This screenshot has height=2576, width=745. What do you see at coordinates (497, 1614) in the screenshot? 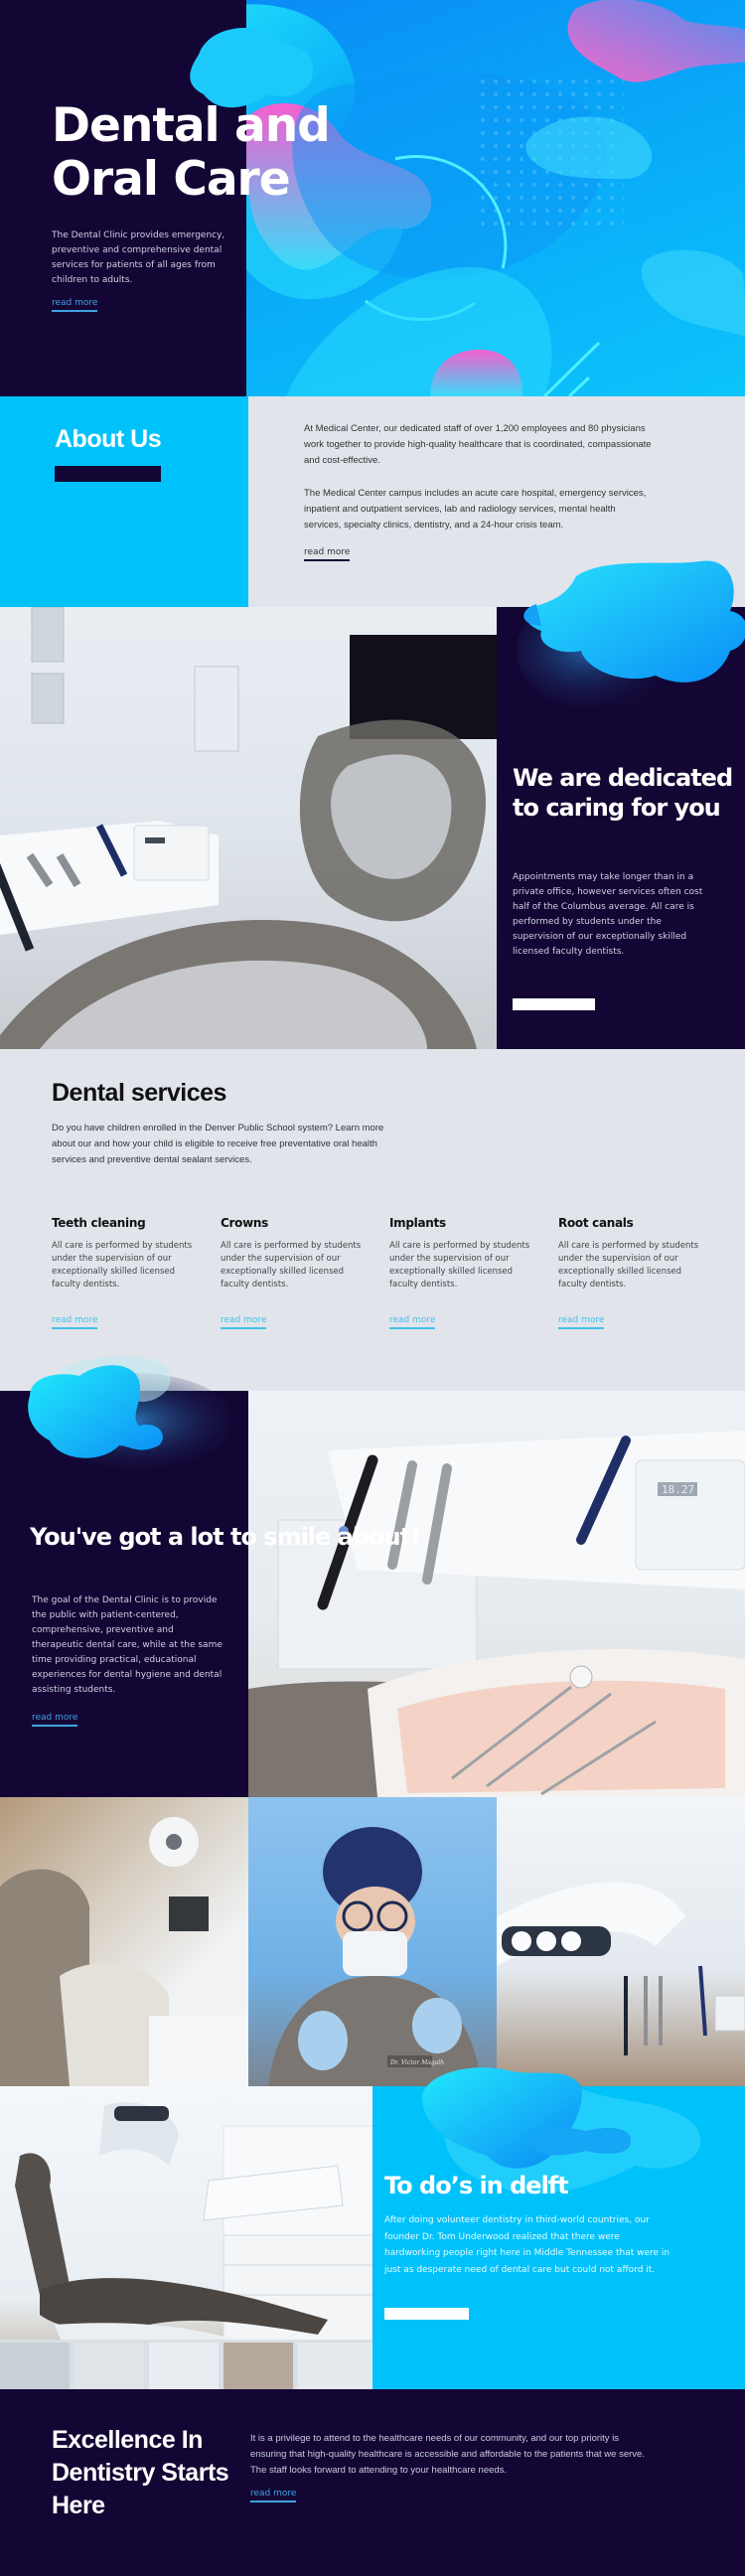
I see `dental-instruments-illustration: 18.27` at bounding box center [497, 1614].